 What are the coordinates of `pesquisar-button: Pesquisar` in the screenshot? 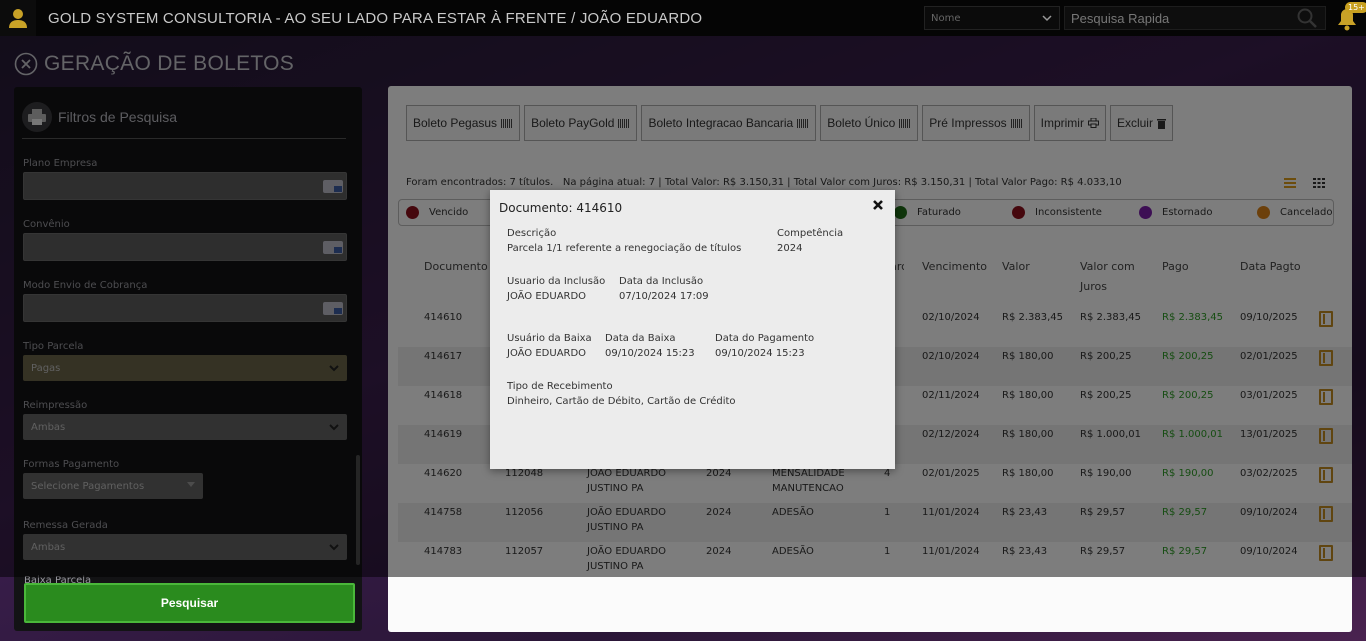 It's located at (189, 603).